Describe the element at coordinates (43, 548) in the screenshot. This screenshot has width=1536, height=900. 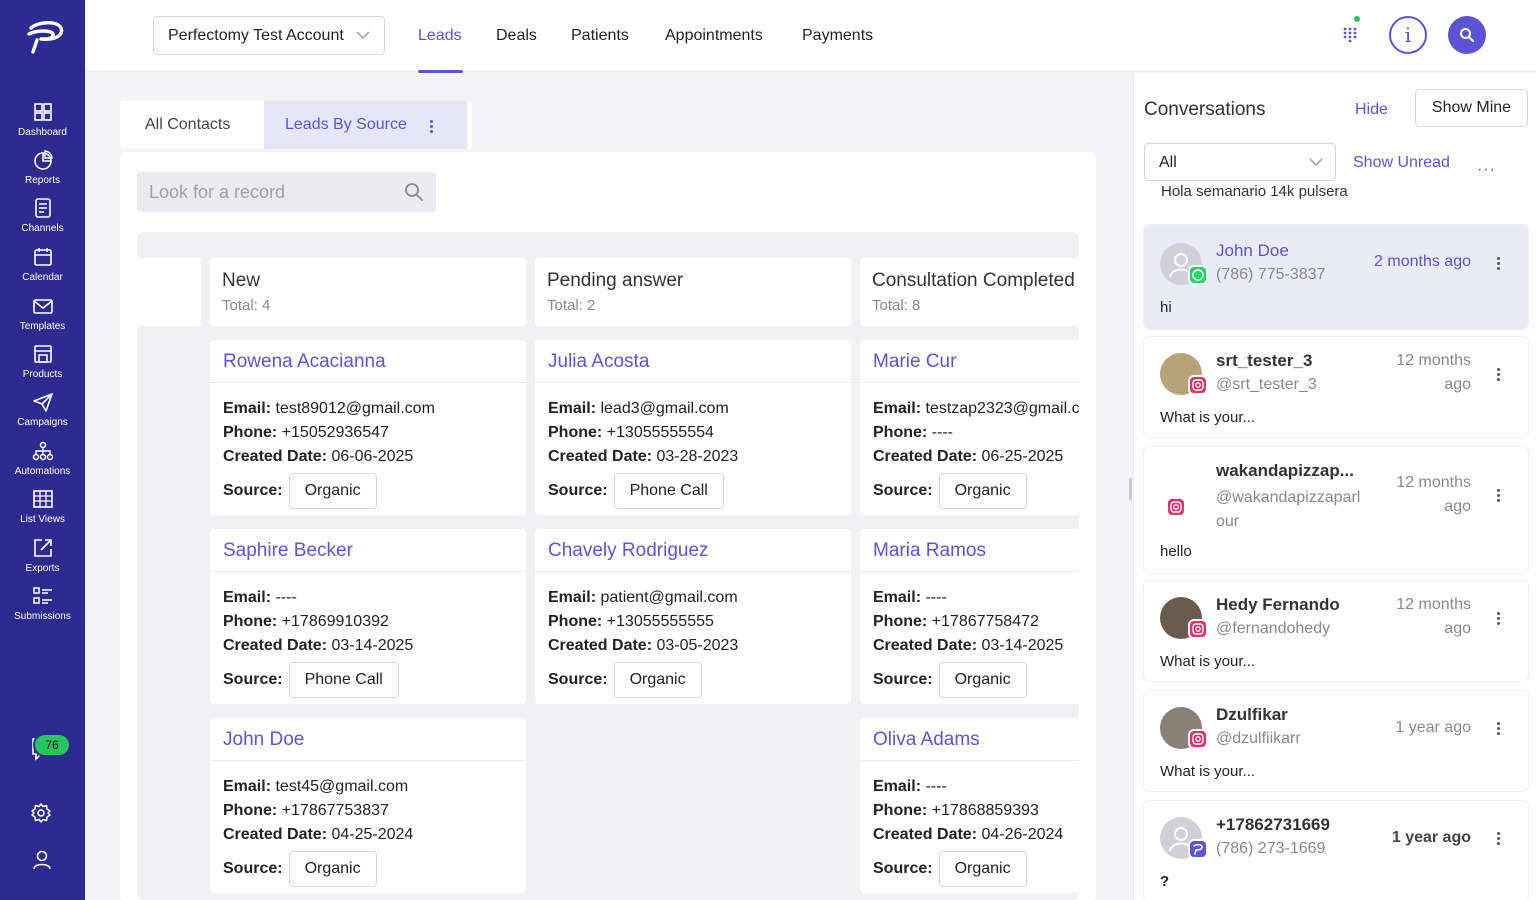
I see `export-icon` at that location.